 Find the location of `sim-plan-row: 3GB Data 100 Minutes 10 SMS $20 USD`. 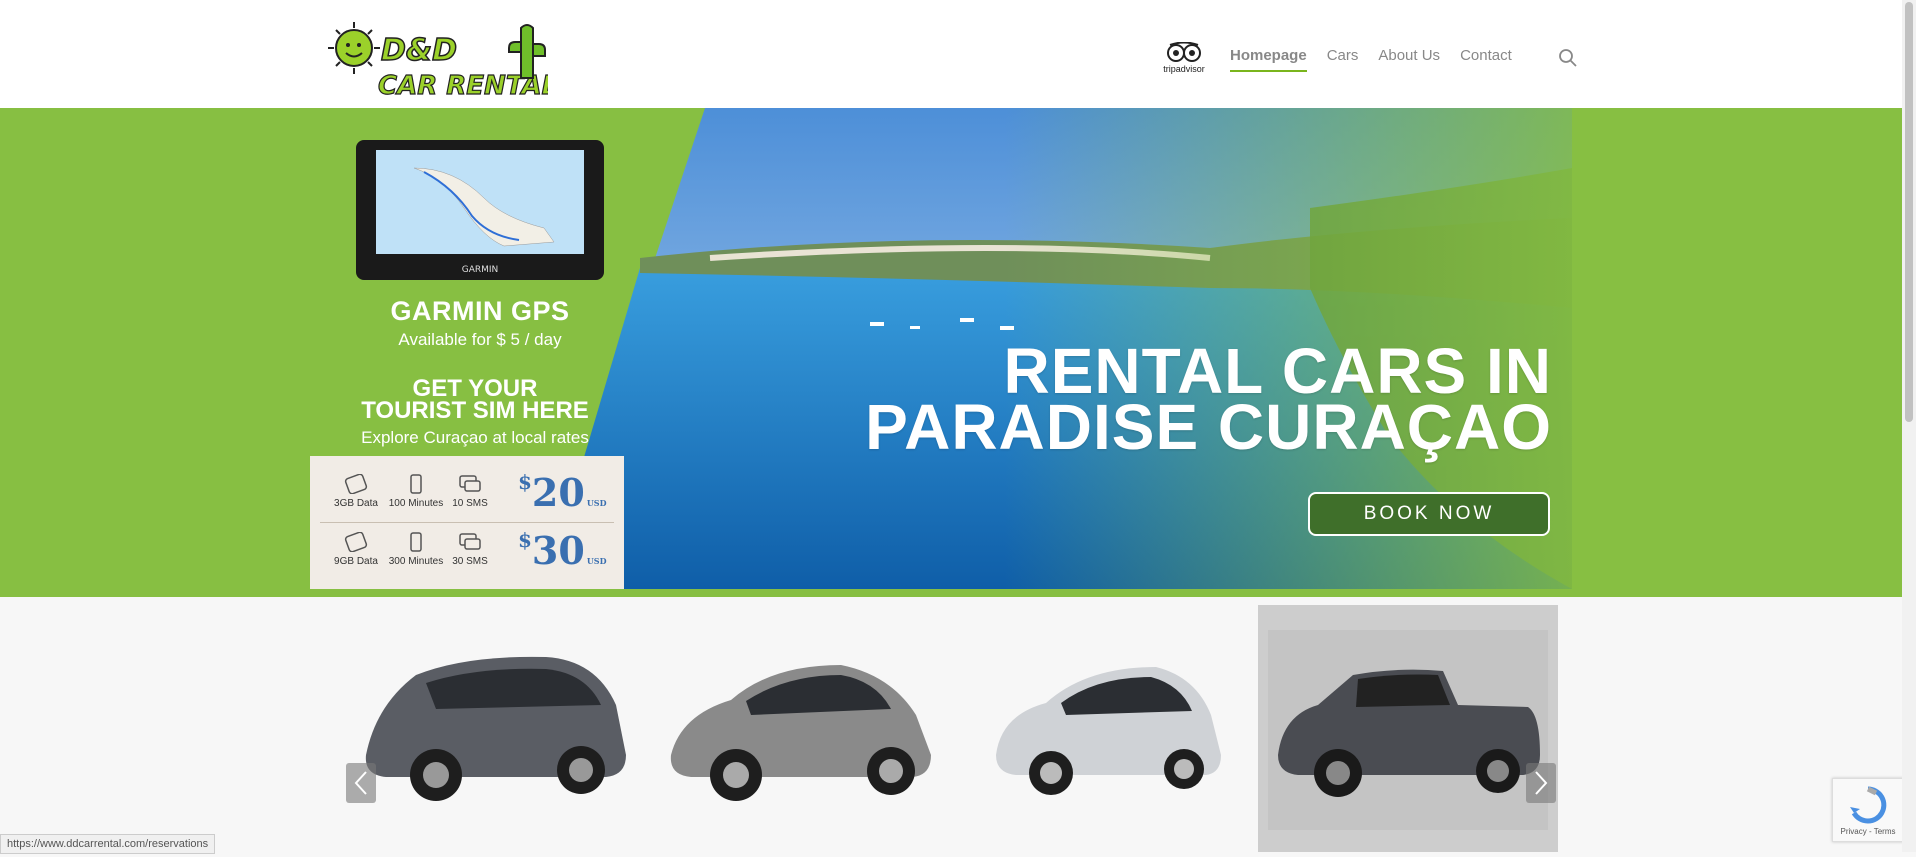

sim-plan-row: 3GB Data 100 Minutes 10 SMS $20 USD is located at coordinates (467, 494).